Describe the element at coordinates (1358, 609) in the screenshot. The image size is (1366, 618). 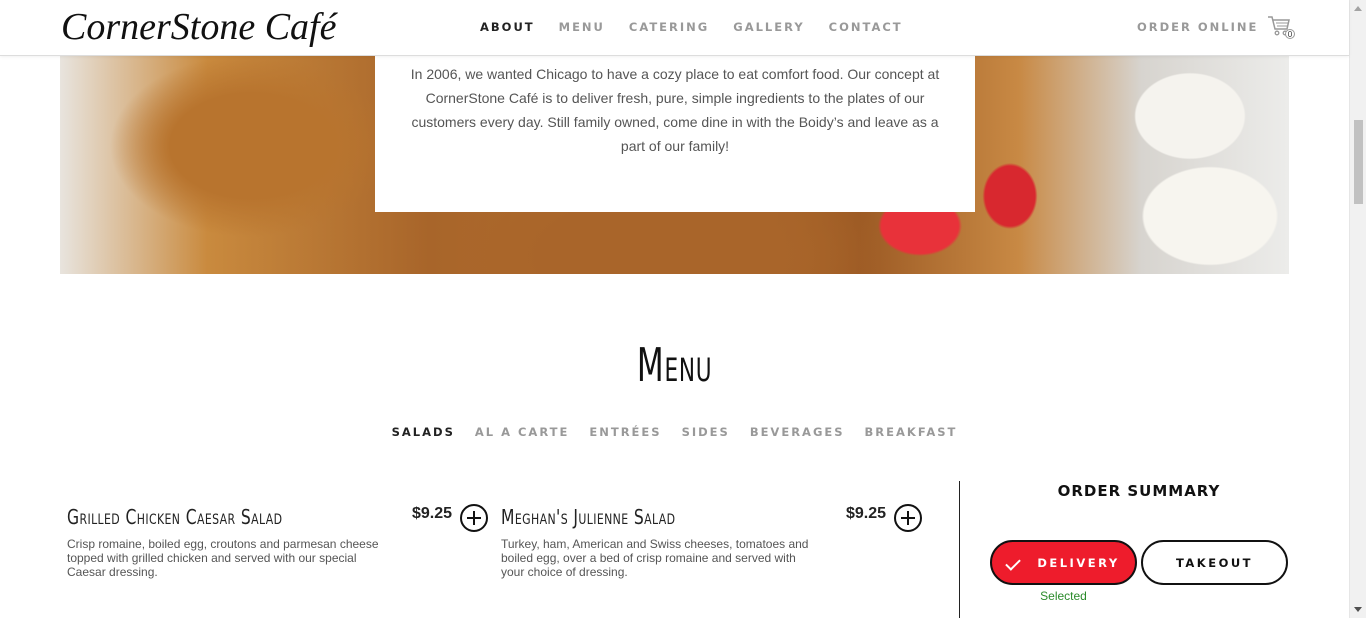
I see `scroll-down-arrow-icon` at that location.